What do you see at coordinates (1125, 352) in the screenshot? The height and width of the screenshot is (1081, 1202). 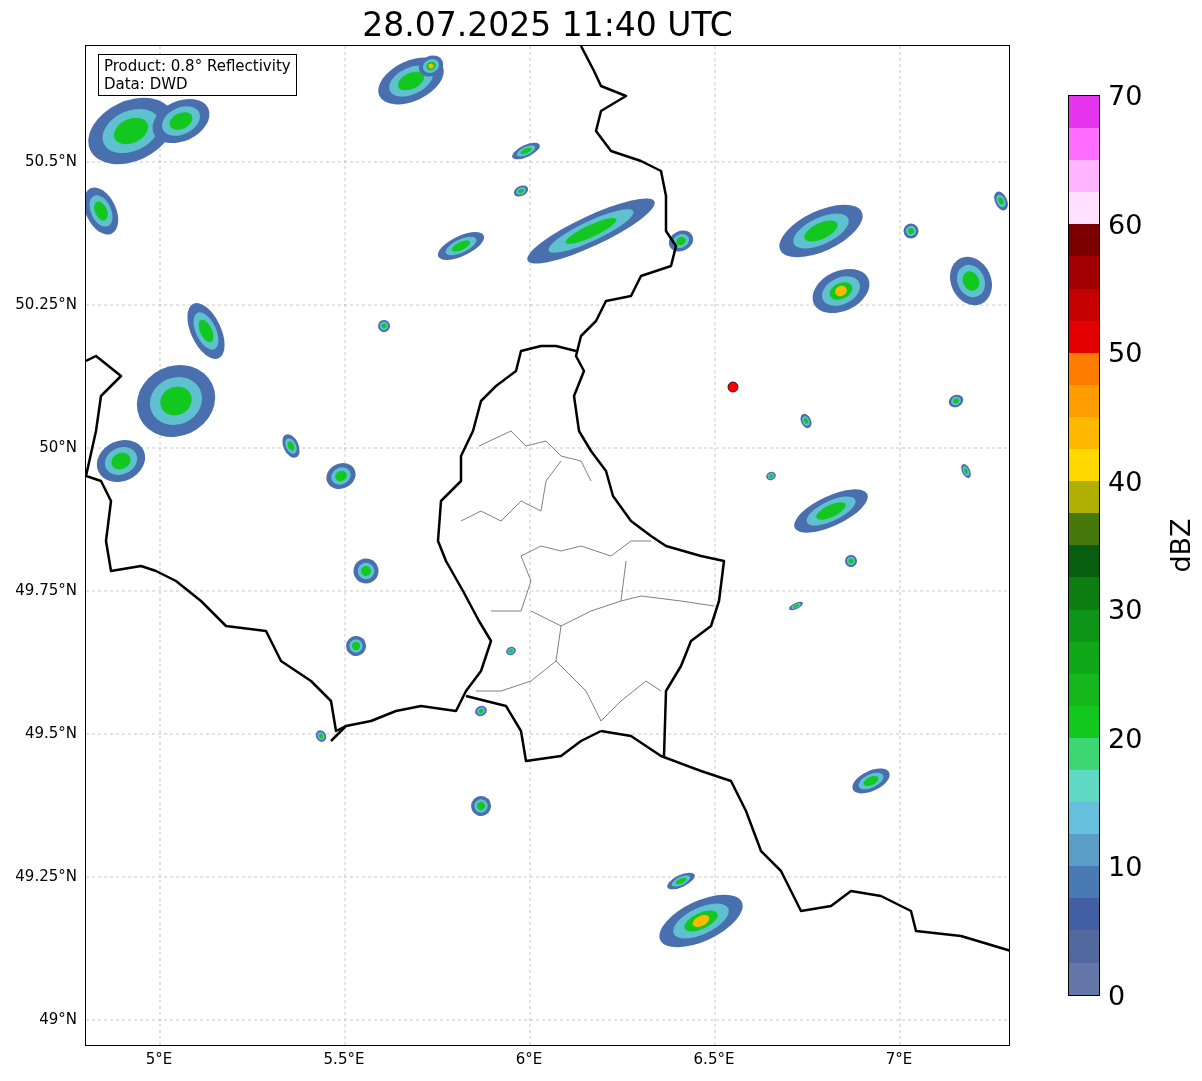 I see `colorbar-tick-label: 50` at bounding box center [1125, 352].